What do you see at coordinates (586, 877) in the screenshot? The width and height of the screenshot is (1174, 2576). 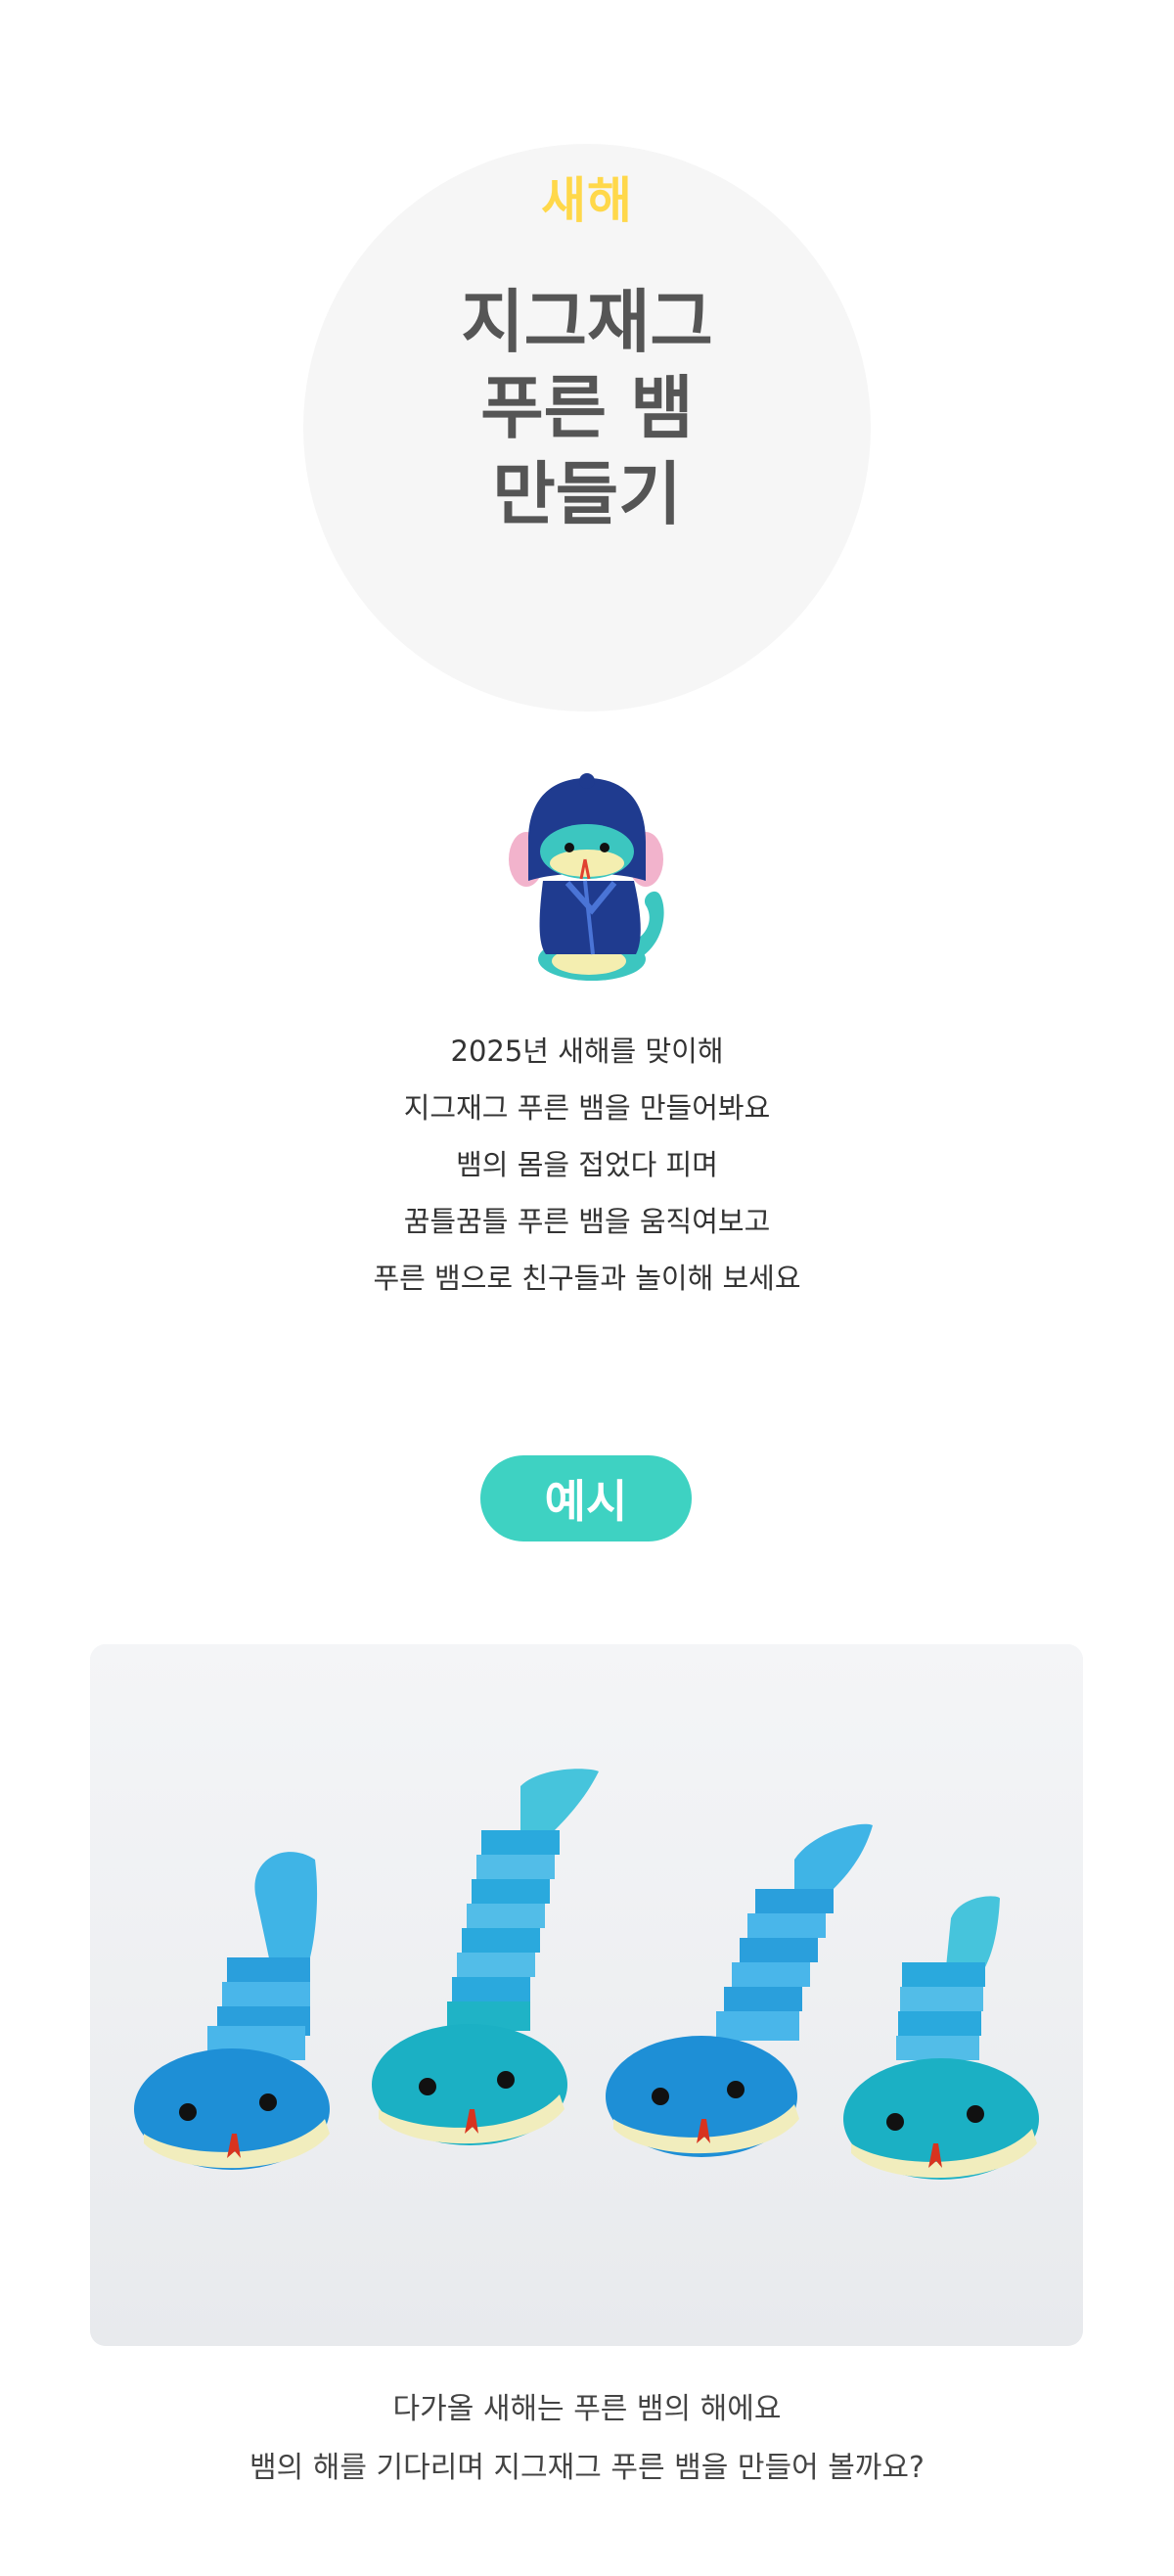 I see `snake-mascot-illustration` at bounding box center [586, 877].